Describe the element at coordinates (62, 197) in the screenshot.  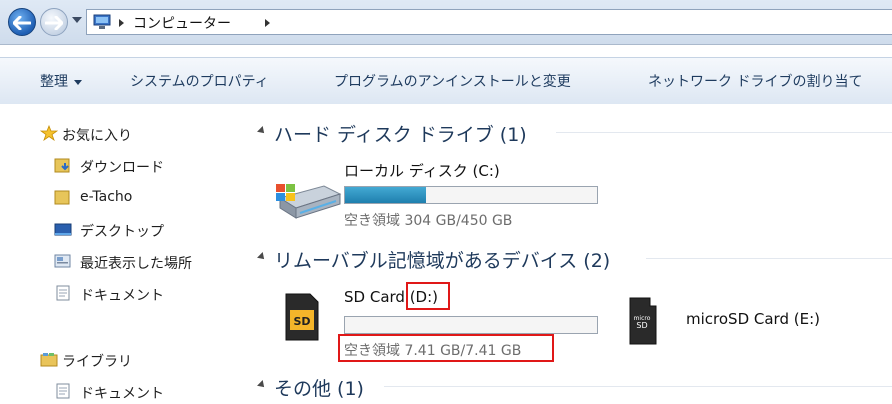
I see `folder-icon` at that location.